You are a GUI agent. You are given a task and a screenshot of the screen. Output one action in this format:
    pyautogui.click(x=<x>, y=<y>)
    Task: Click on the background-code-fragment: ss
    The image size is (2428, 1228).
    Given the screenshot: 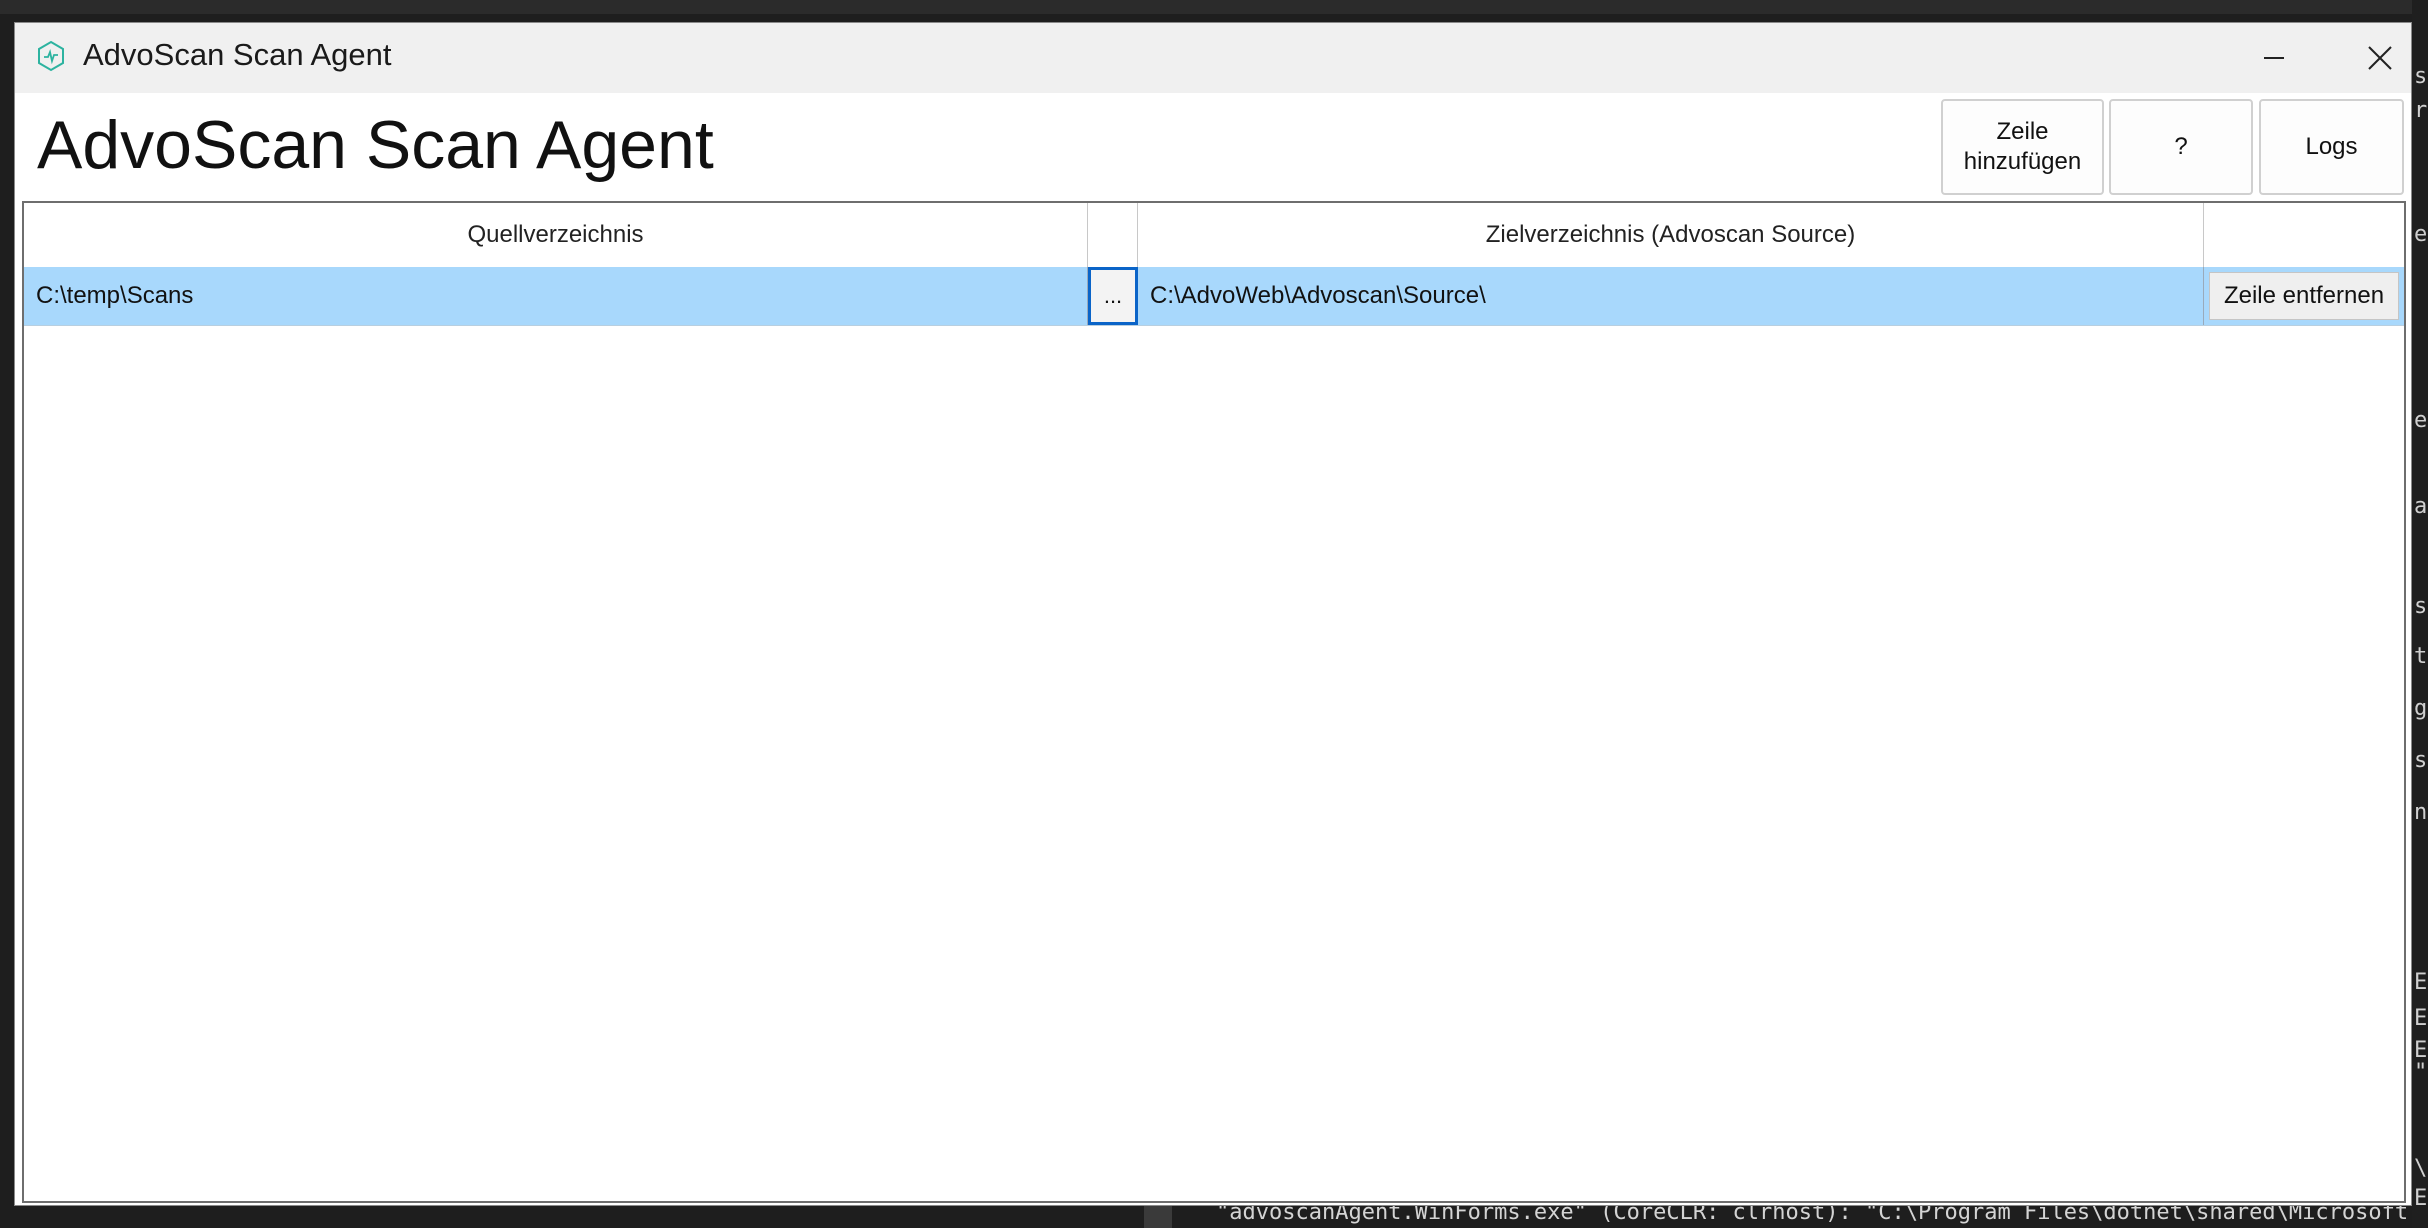 What is the action you would take?
    pyautogui.click(x=2421, y=606)
    